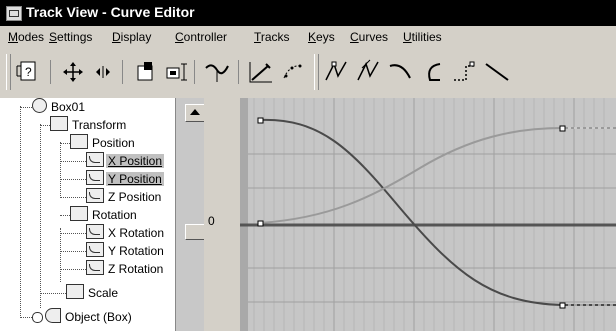 This screenshot has width=616, height=331. Describe the element at coordinates (125, 179) in the screenshot. I see `tree-item-y-position: Y Position` at that location.